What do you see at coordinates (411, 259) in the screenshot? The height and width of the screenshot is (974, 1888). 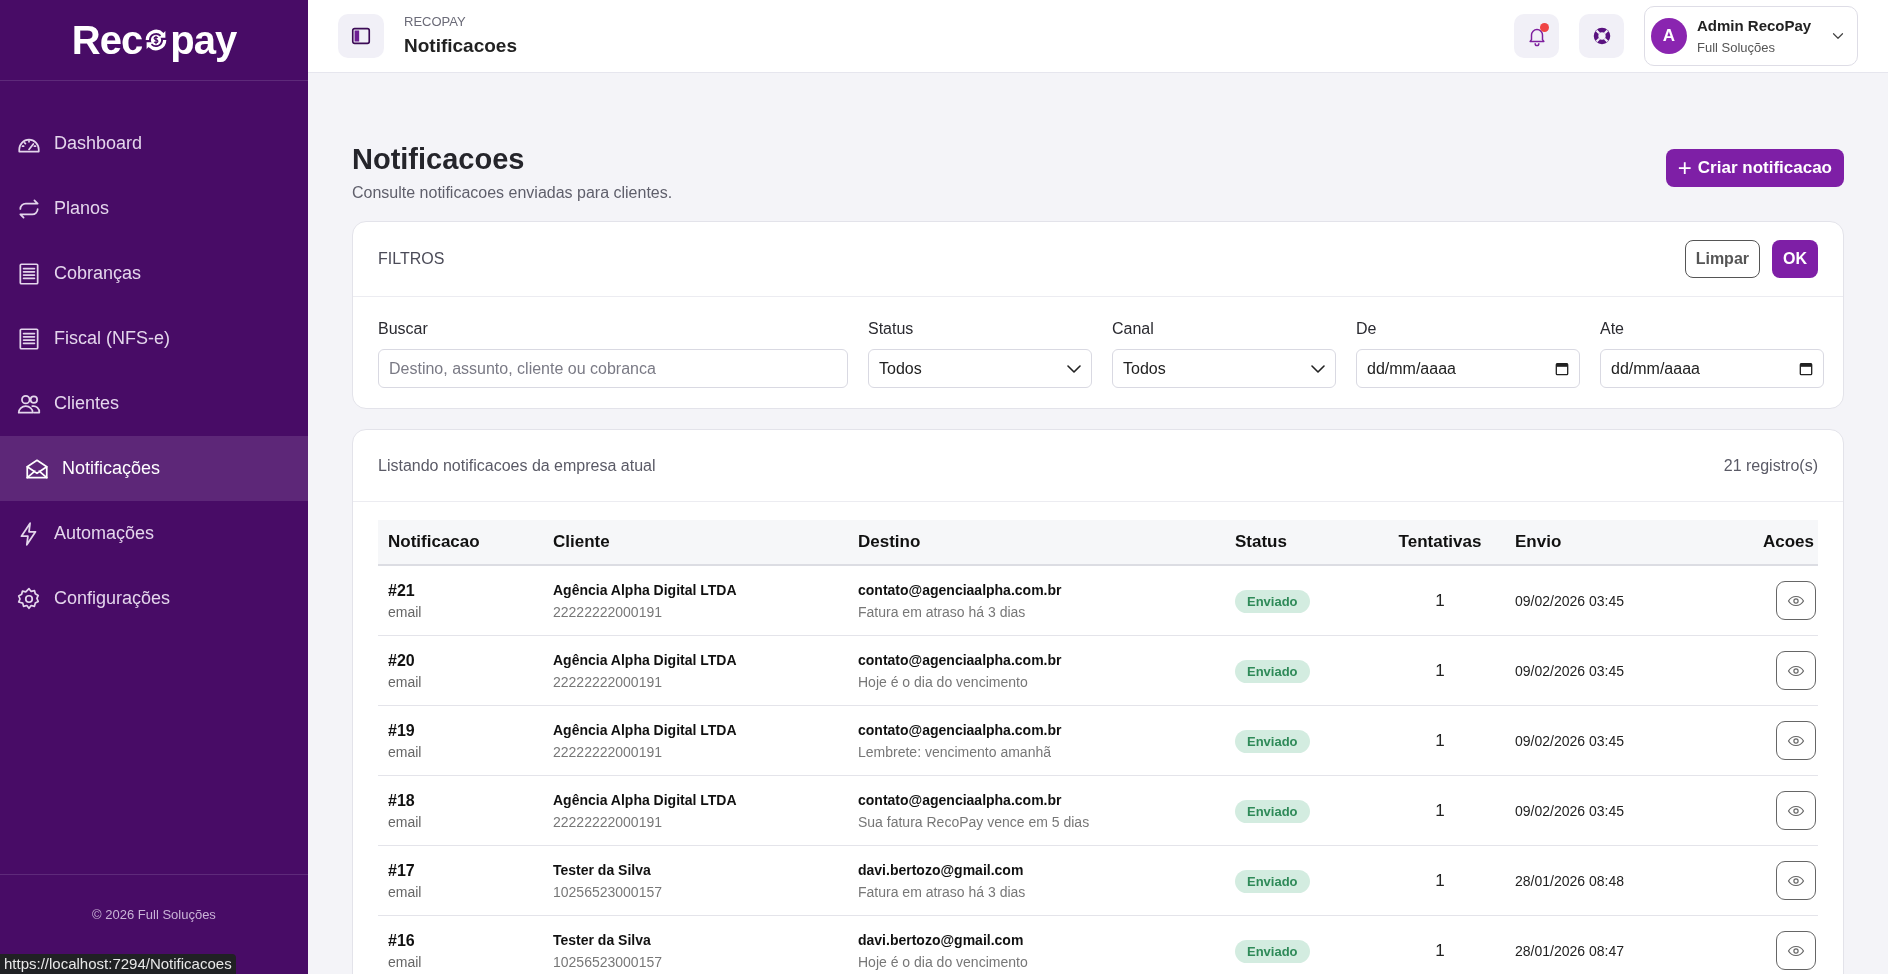 I see `filters-title: FILTROS` at bounding box center [411, 259].